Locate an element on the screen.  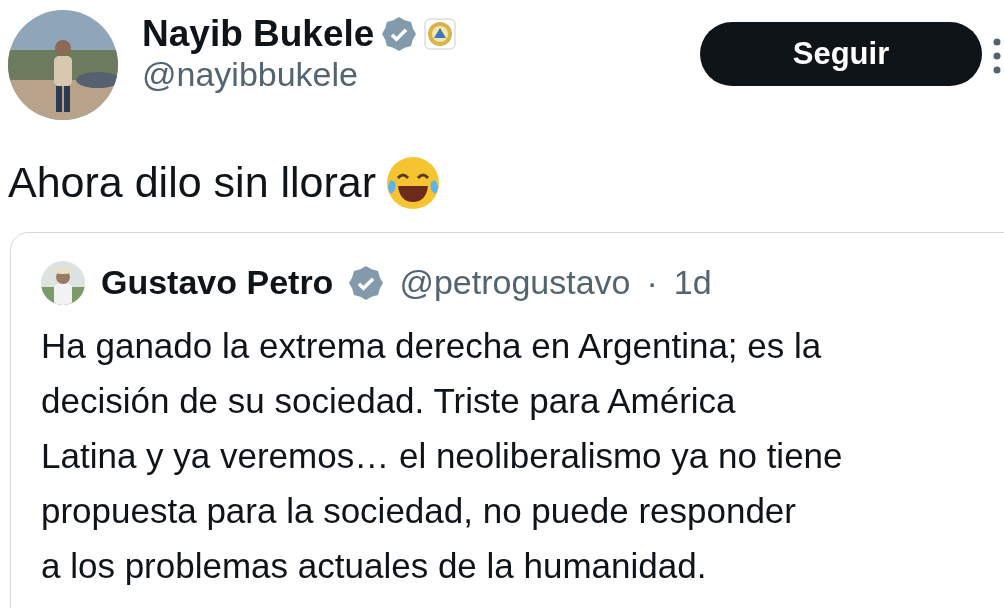
seal-icon is located at coordinates (440, 34).